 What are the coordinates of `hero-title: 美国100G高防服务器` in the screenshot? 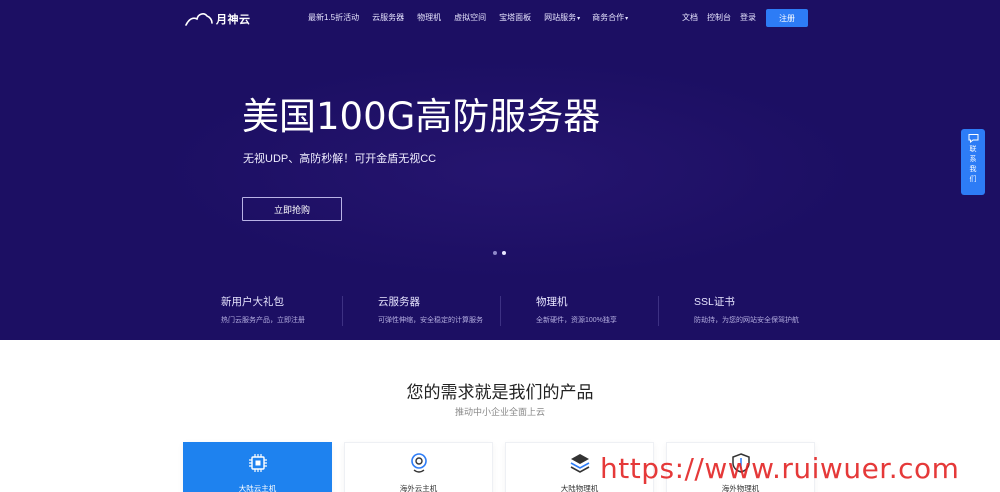 It's located at (421, 116).